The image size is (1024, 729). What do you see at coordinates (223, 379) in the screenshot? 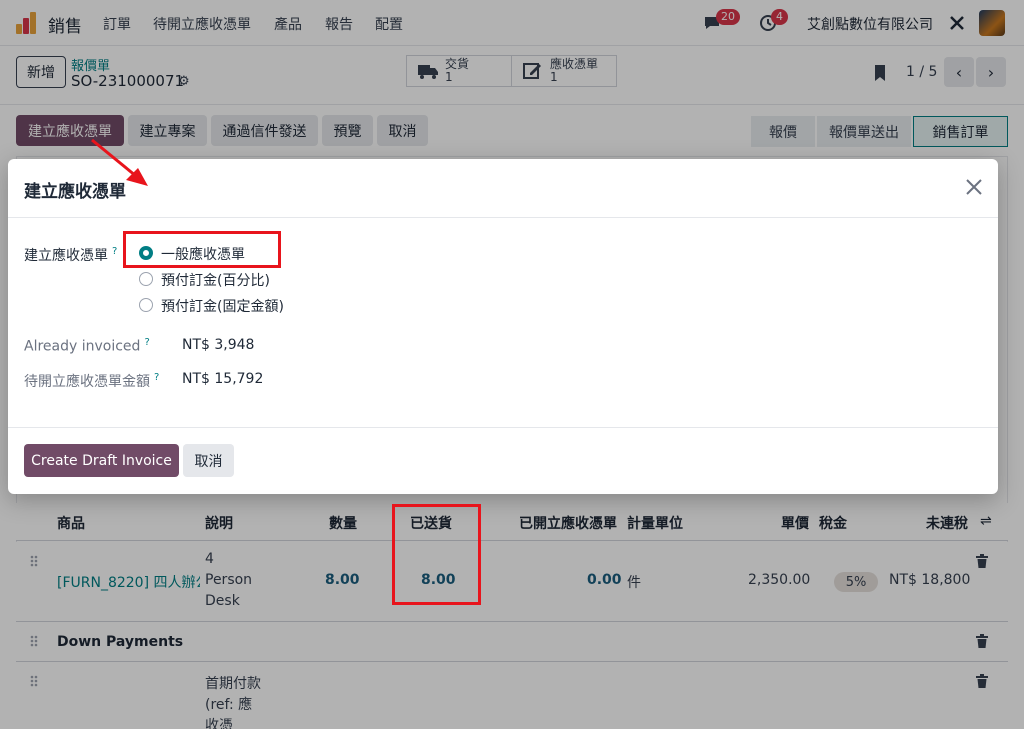
I see `amount-to-invoice-value: NT$ 15,792` at bounding box center [223, 379].